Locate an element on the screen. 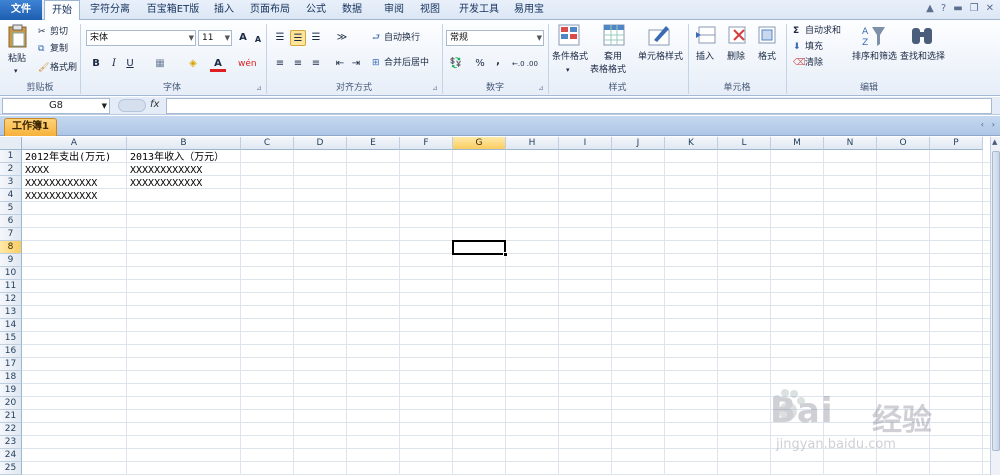  underline-button: U is located at coordinates (130, 64).